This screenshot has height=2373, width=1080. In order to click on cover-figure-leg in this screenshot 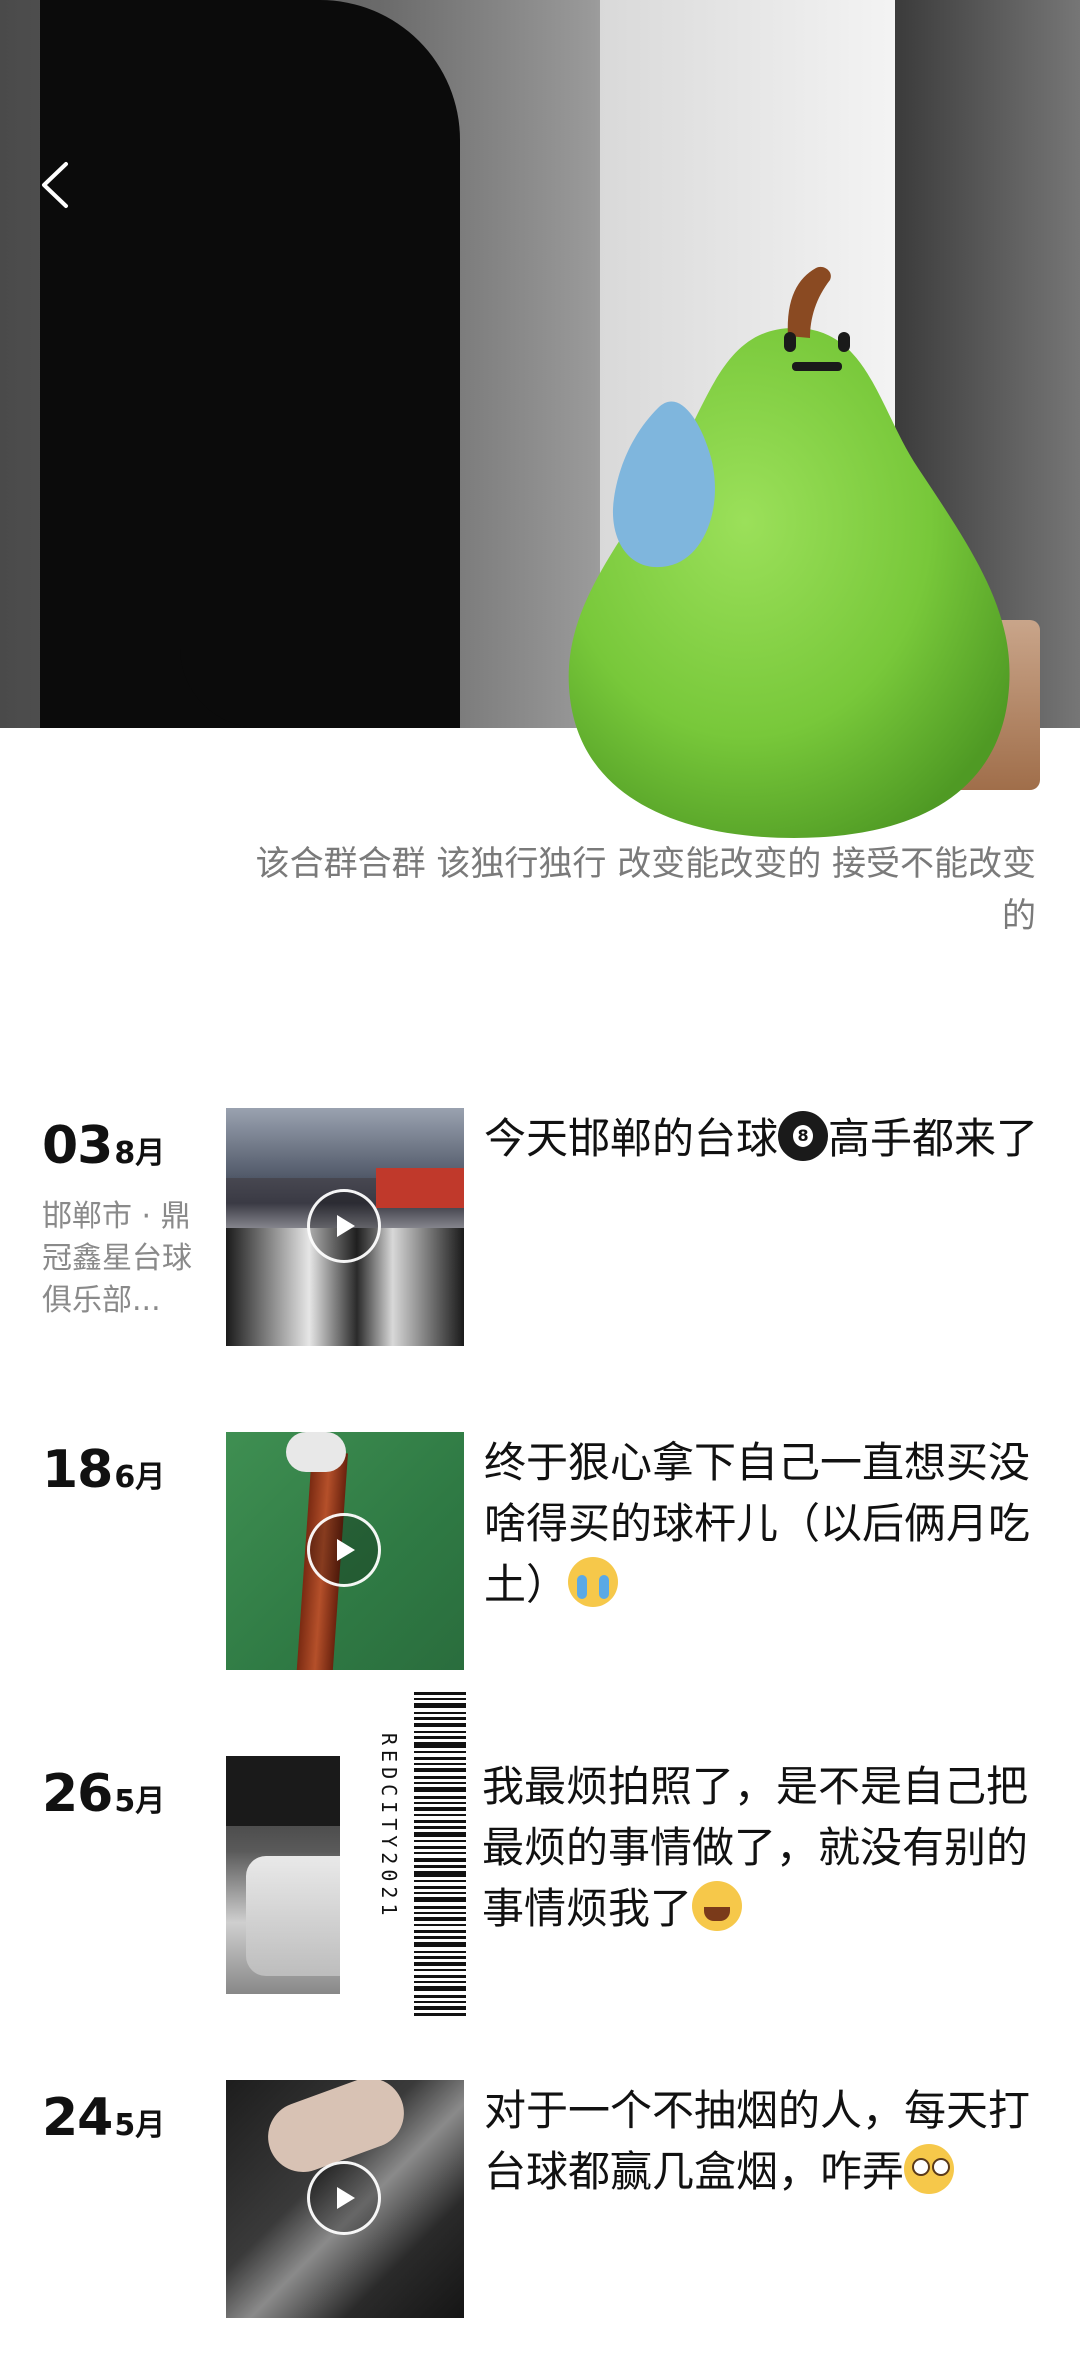, I will do `click(310, 574)`.